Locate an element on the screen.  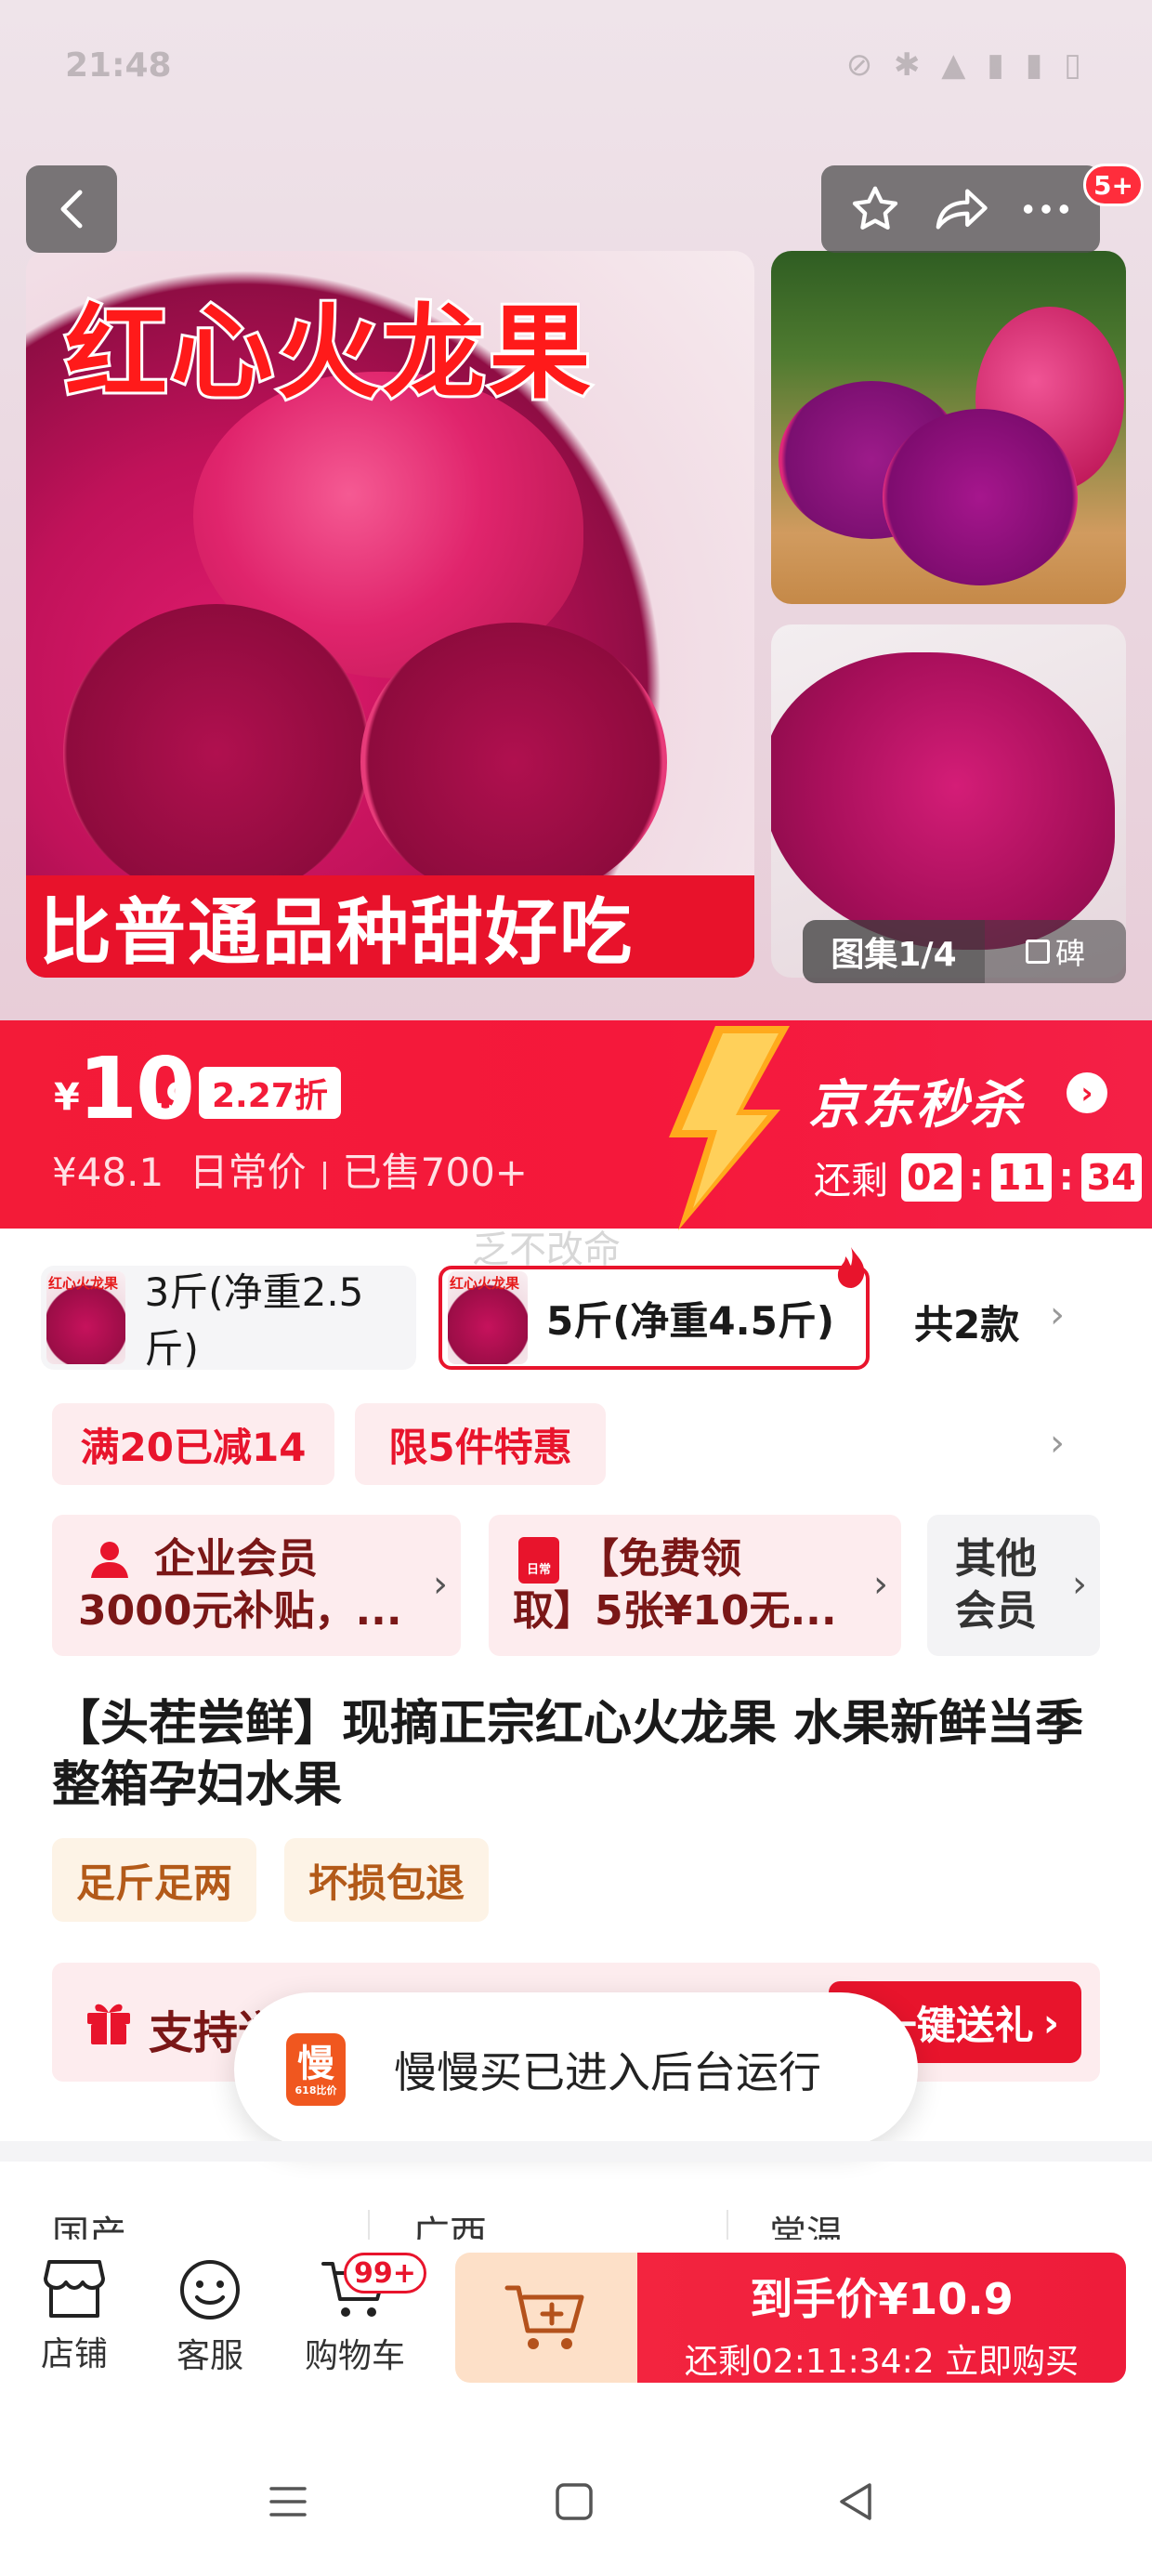
lightning-icon is located at coordinates (729, 1128).